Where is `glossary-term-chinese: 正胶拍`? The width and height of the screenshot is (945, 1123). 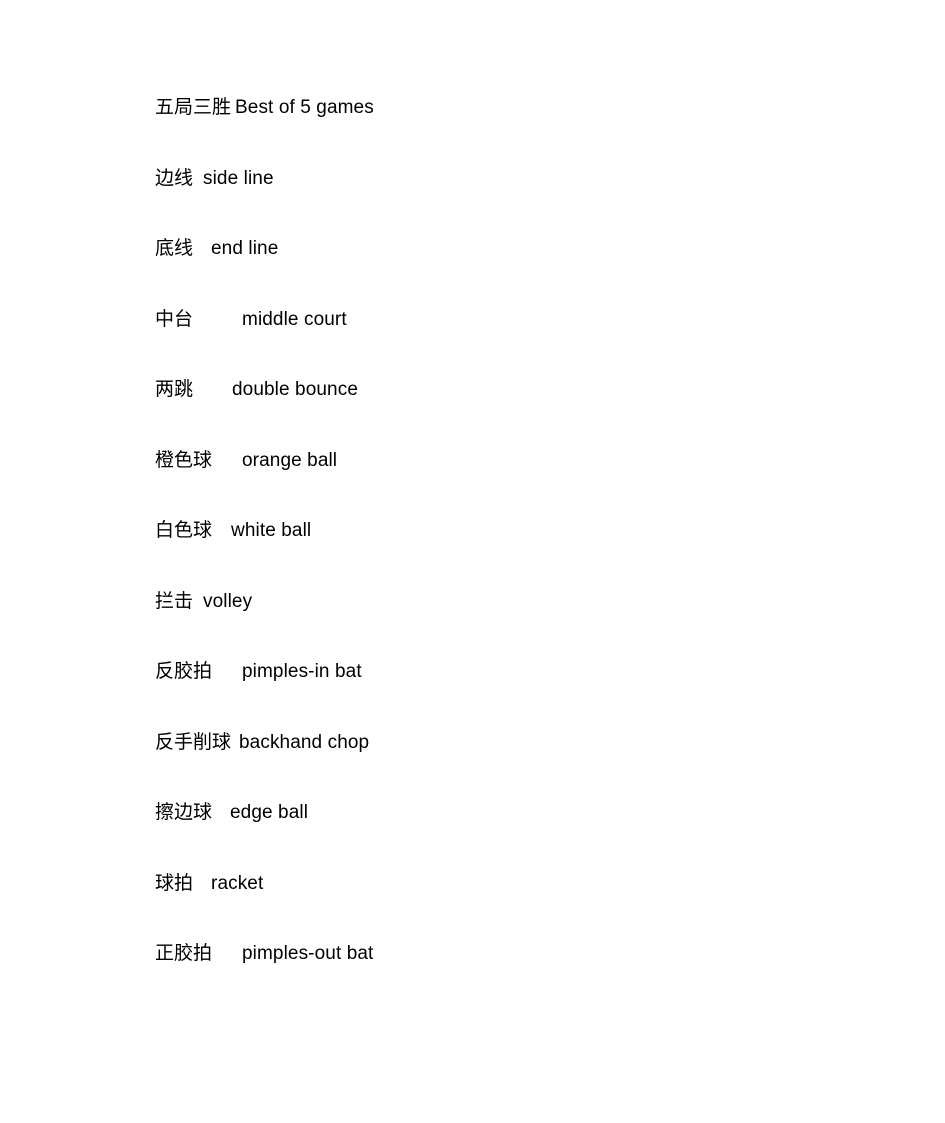 glossary-term-chinese: 正胶拍 is located at coordinates (184, 953).